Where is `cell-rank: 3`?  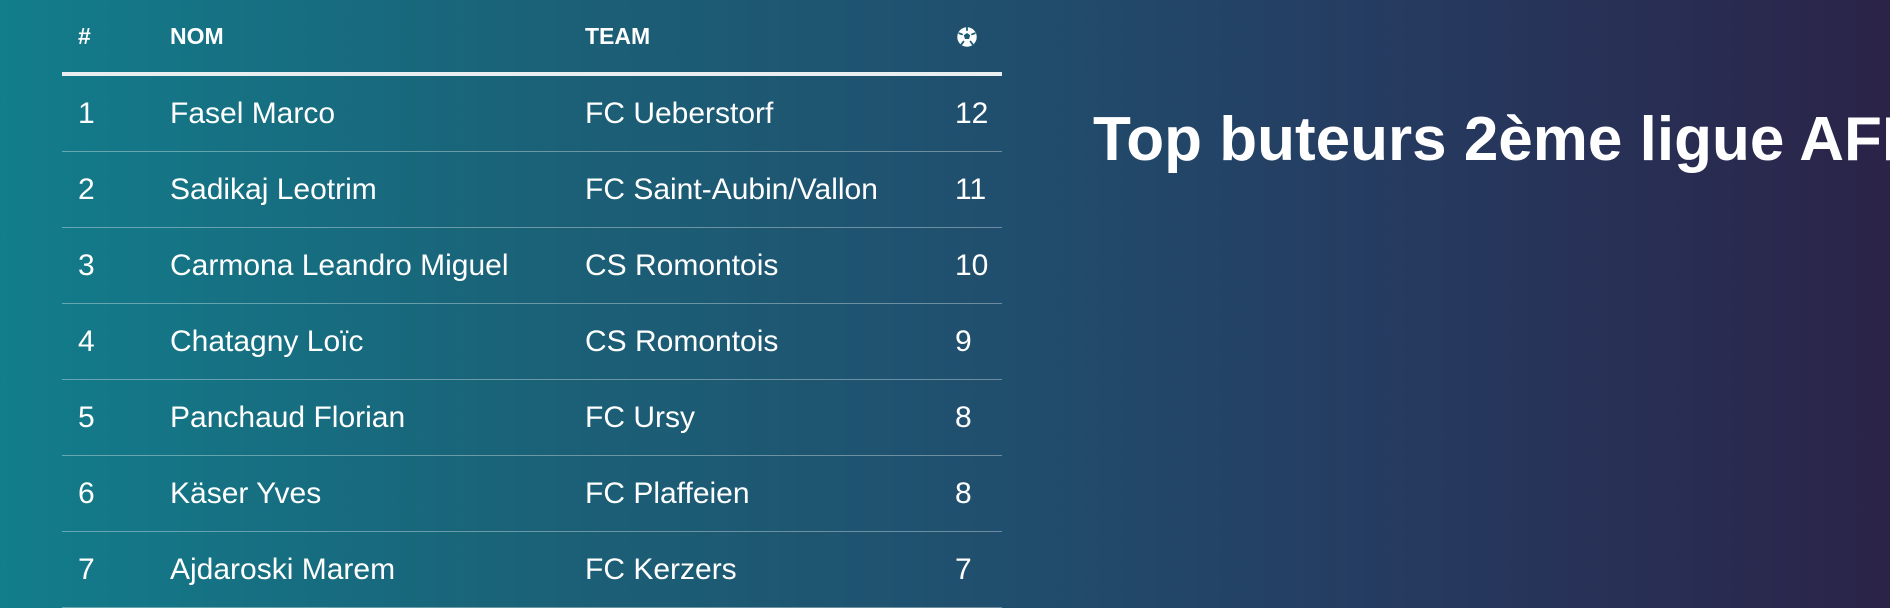 cell-rank: 3 is located at coordinates (116, 265).